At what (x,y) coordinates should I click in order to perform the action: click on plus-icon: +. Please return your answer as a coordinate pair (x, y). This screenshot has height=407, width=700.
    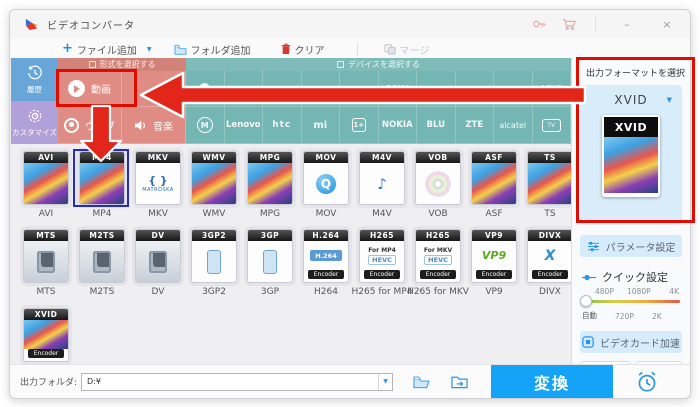
    Looking at the image, I should click on (67, 48).